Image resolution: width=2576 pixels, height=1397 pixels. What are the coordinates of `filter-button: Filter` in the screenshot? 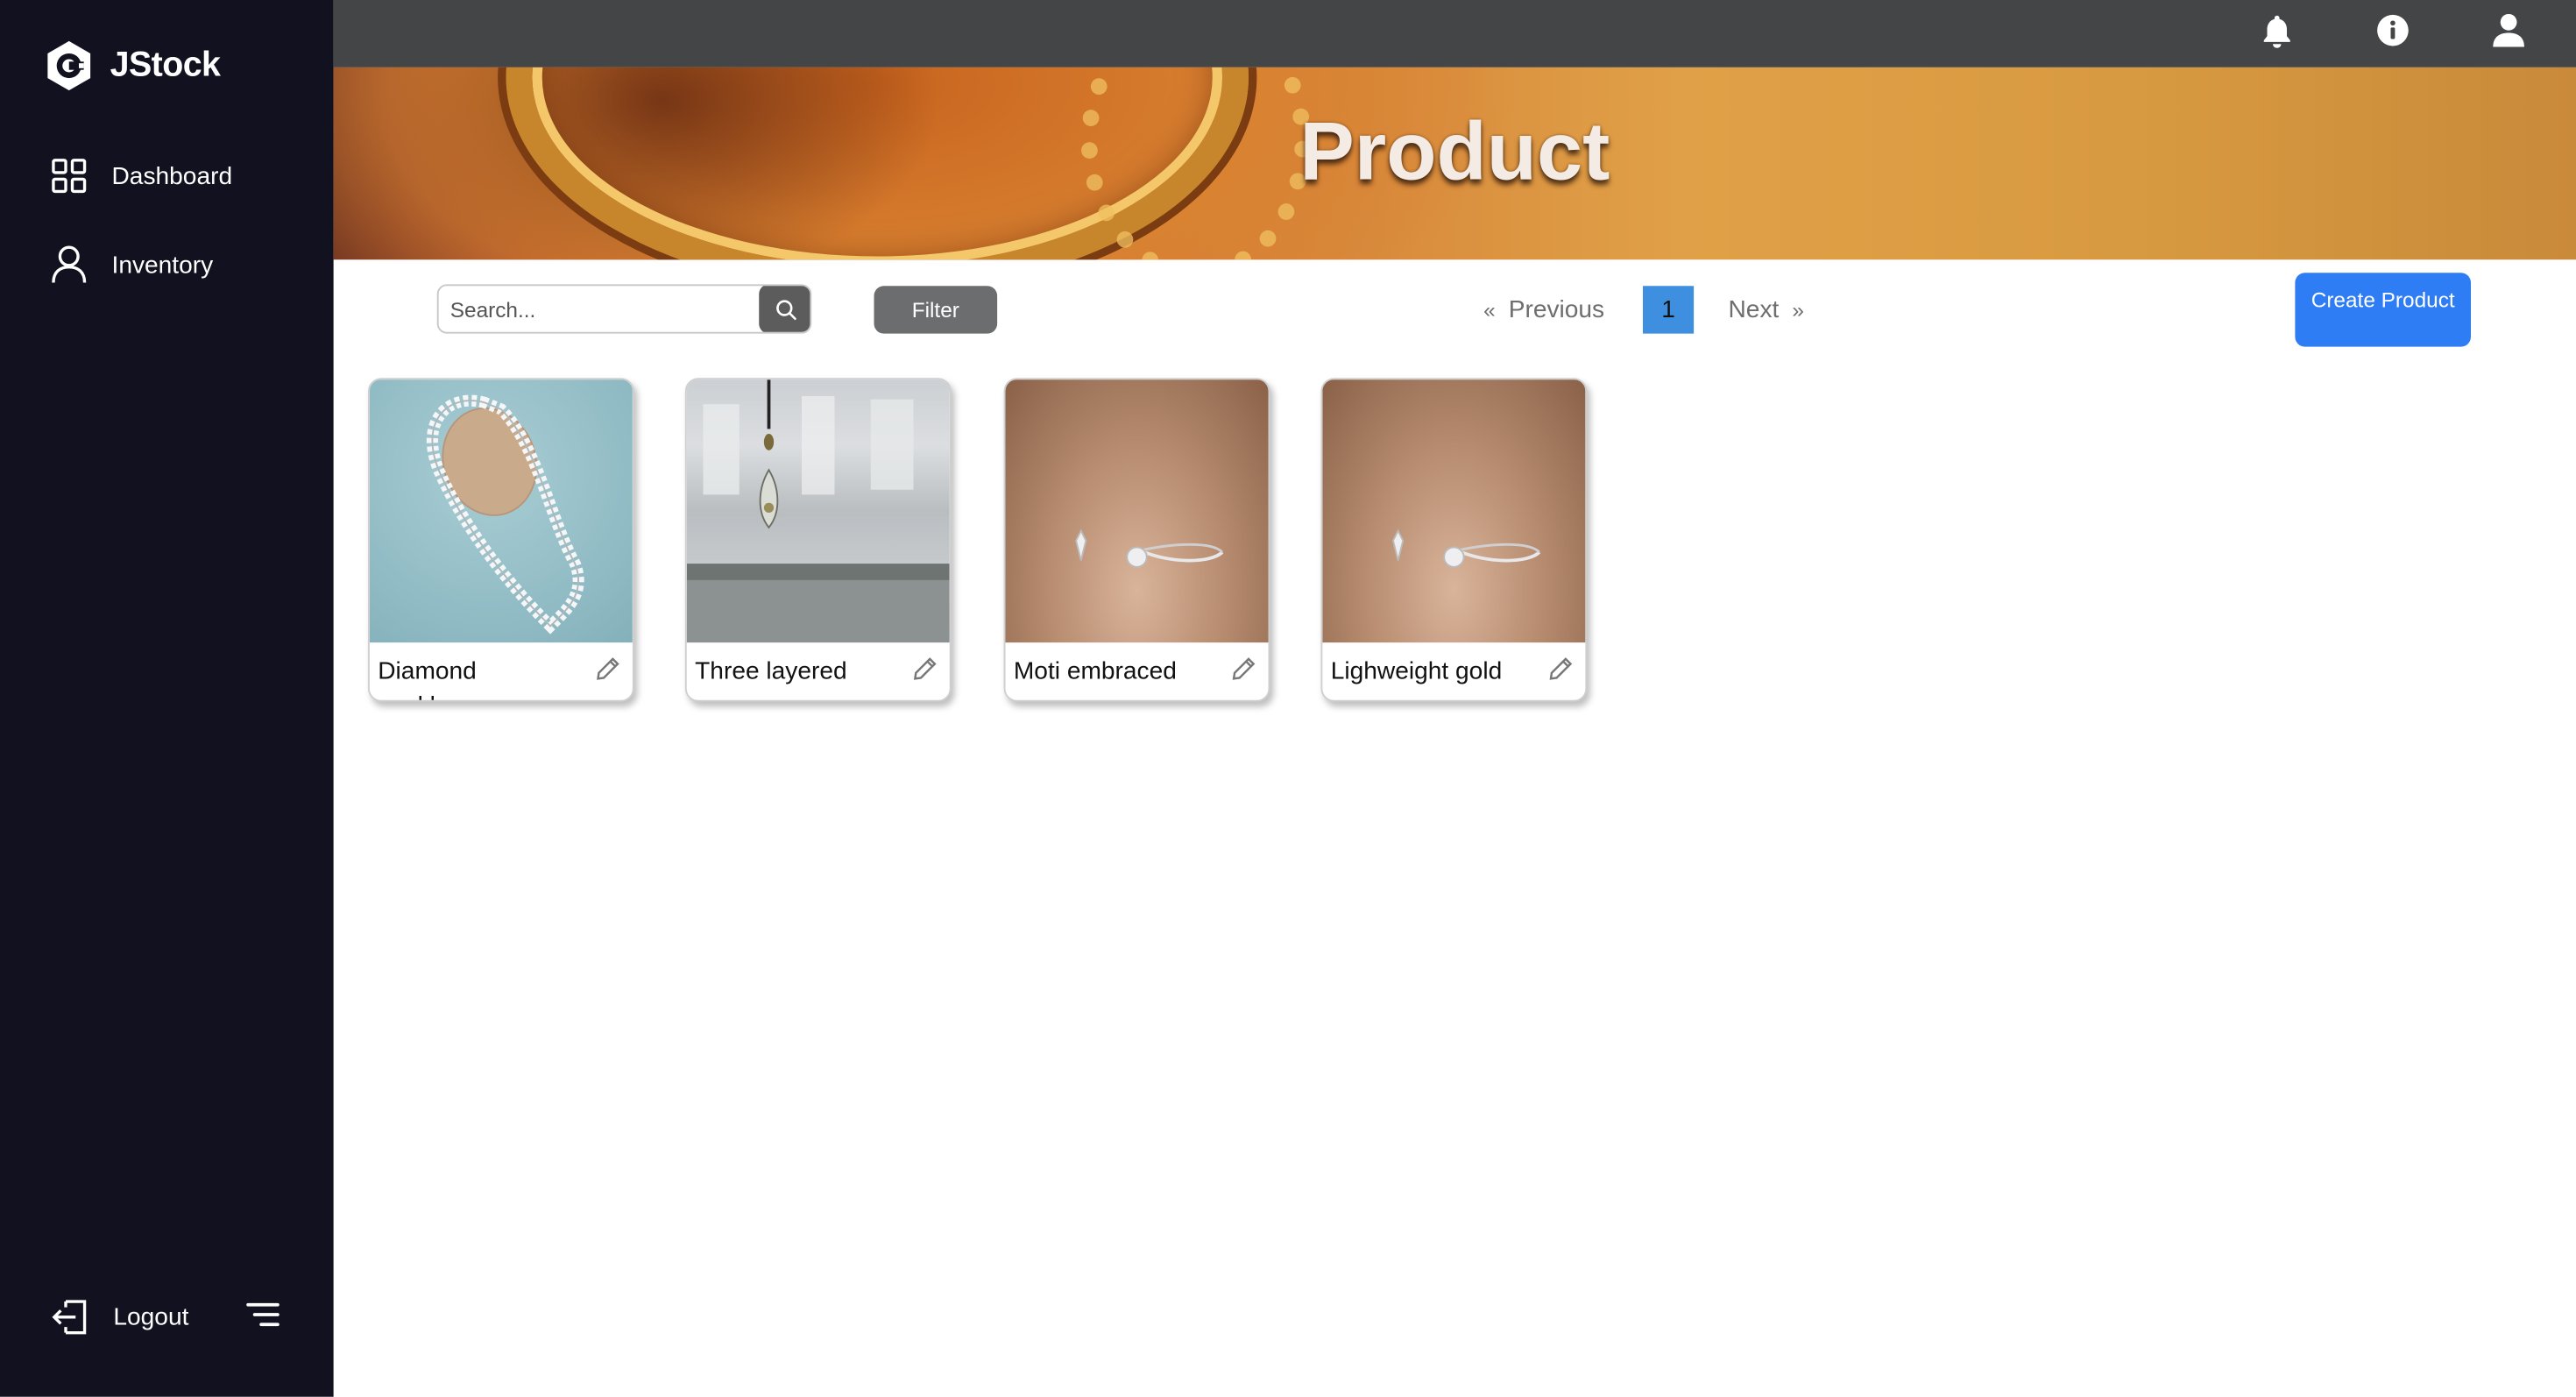 It's located at (936, 310).